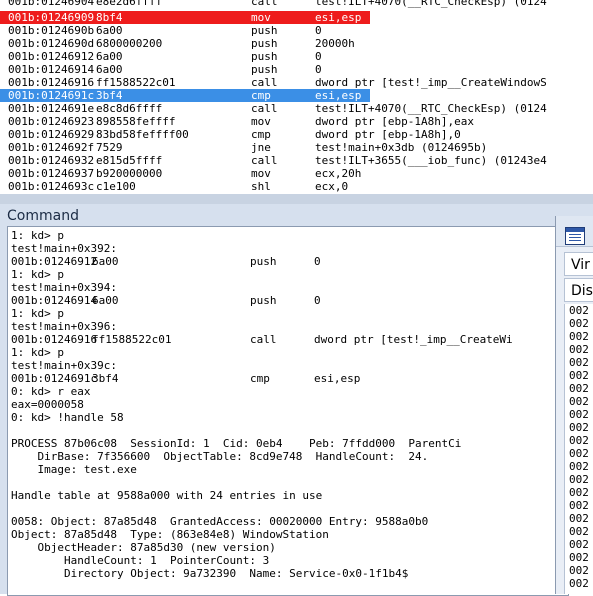  Describe the element at coordinates (47, 404) in the screenshot. I see `command-line: eax=0000058` at that location.